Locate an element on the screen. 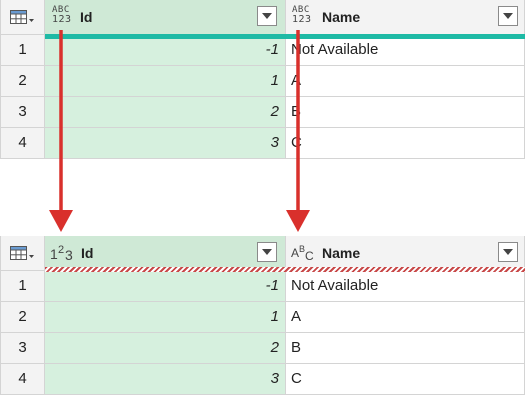  header-row: ABC 123 Id ABC 123 Name is located at coordinates (262, 19).